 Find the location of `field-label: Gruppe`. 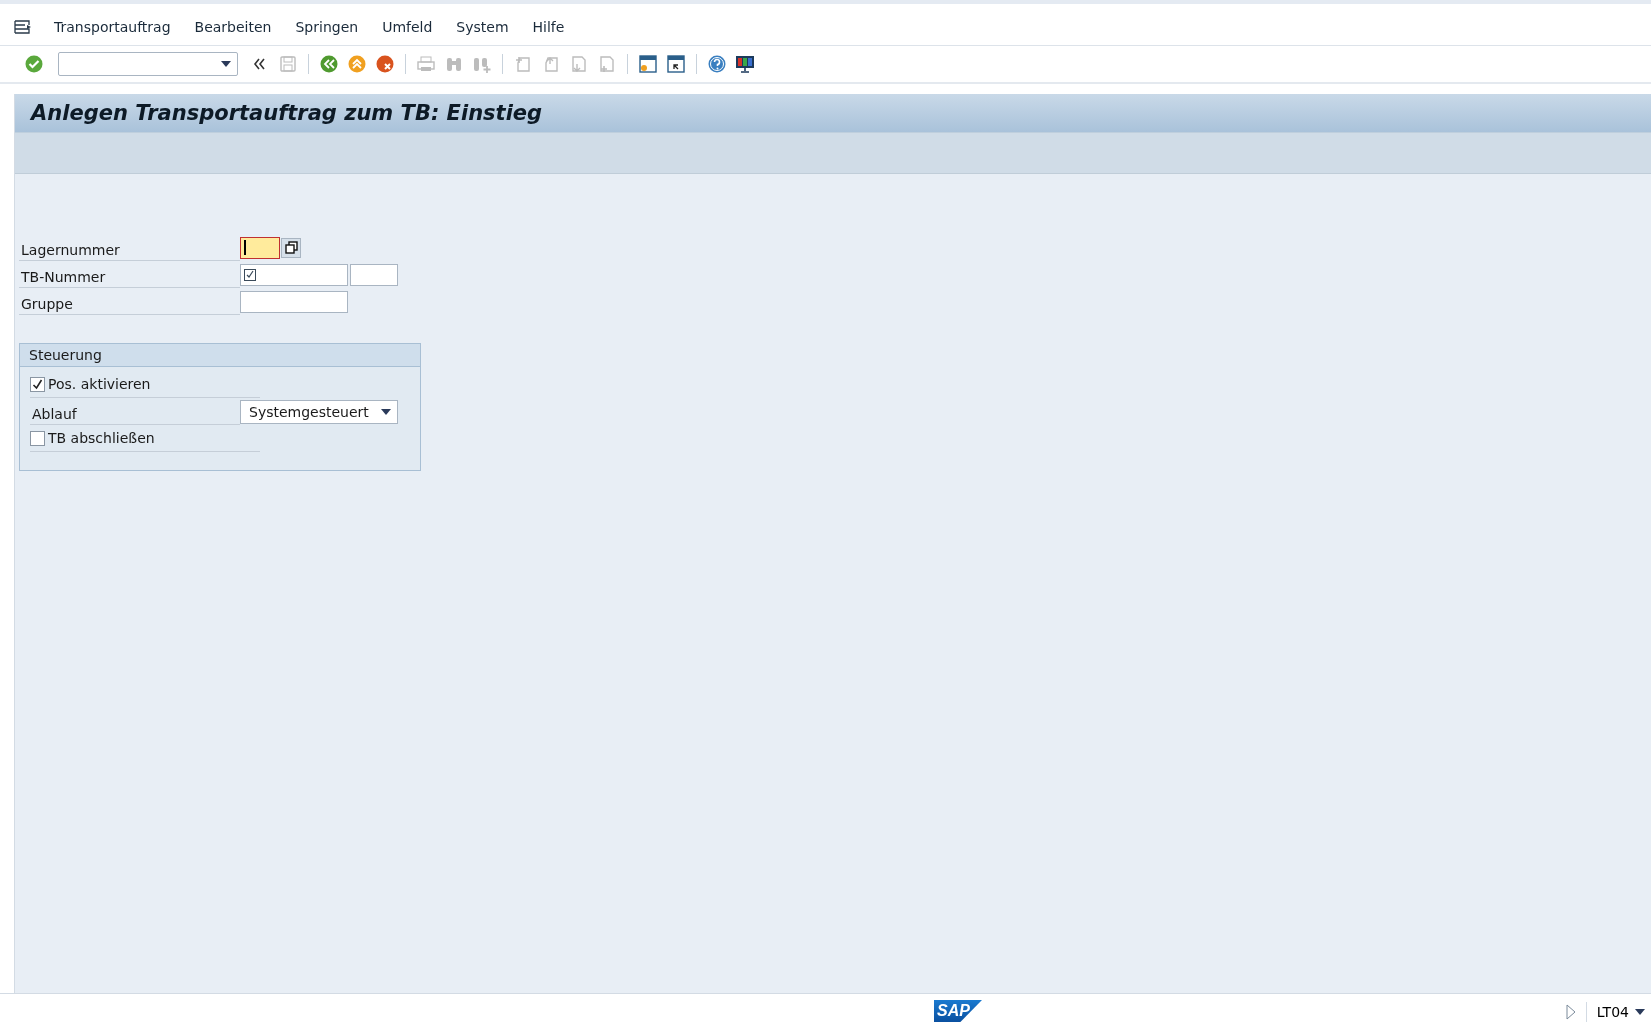

field-label: Gruppe is located at coordinates (129, 301).